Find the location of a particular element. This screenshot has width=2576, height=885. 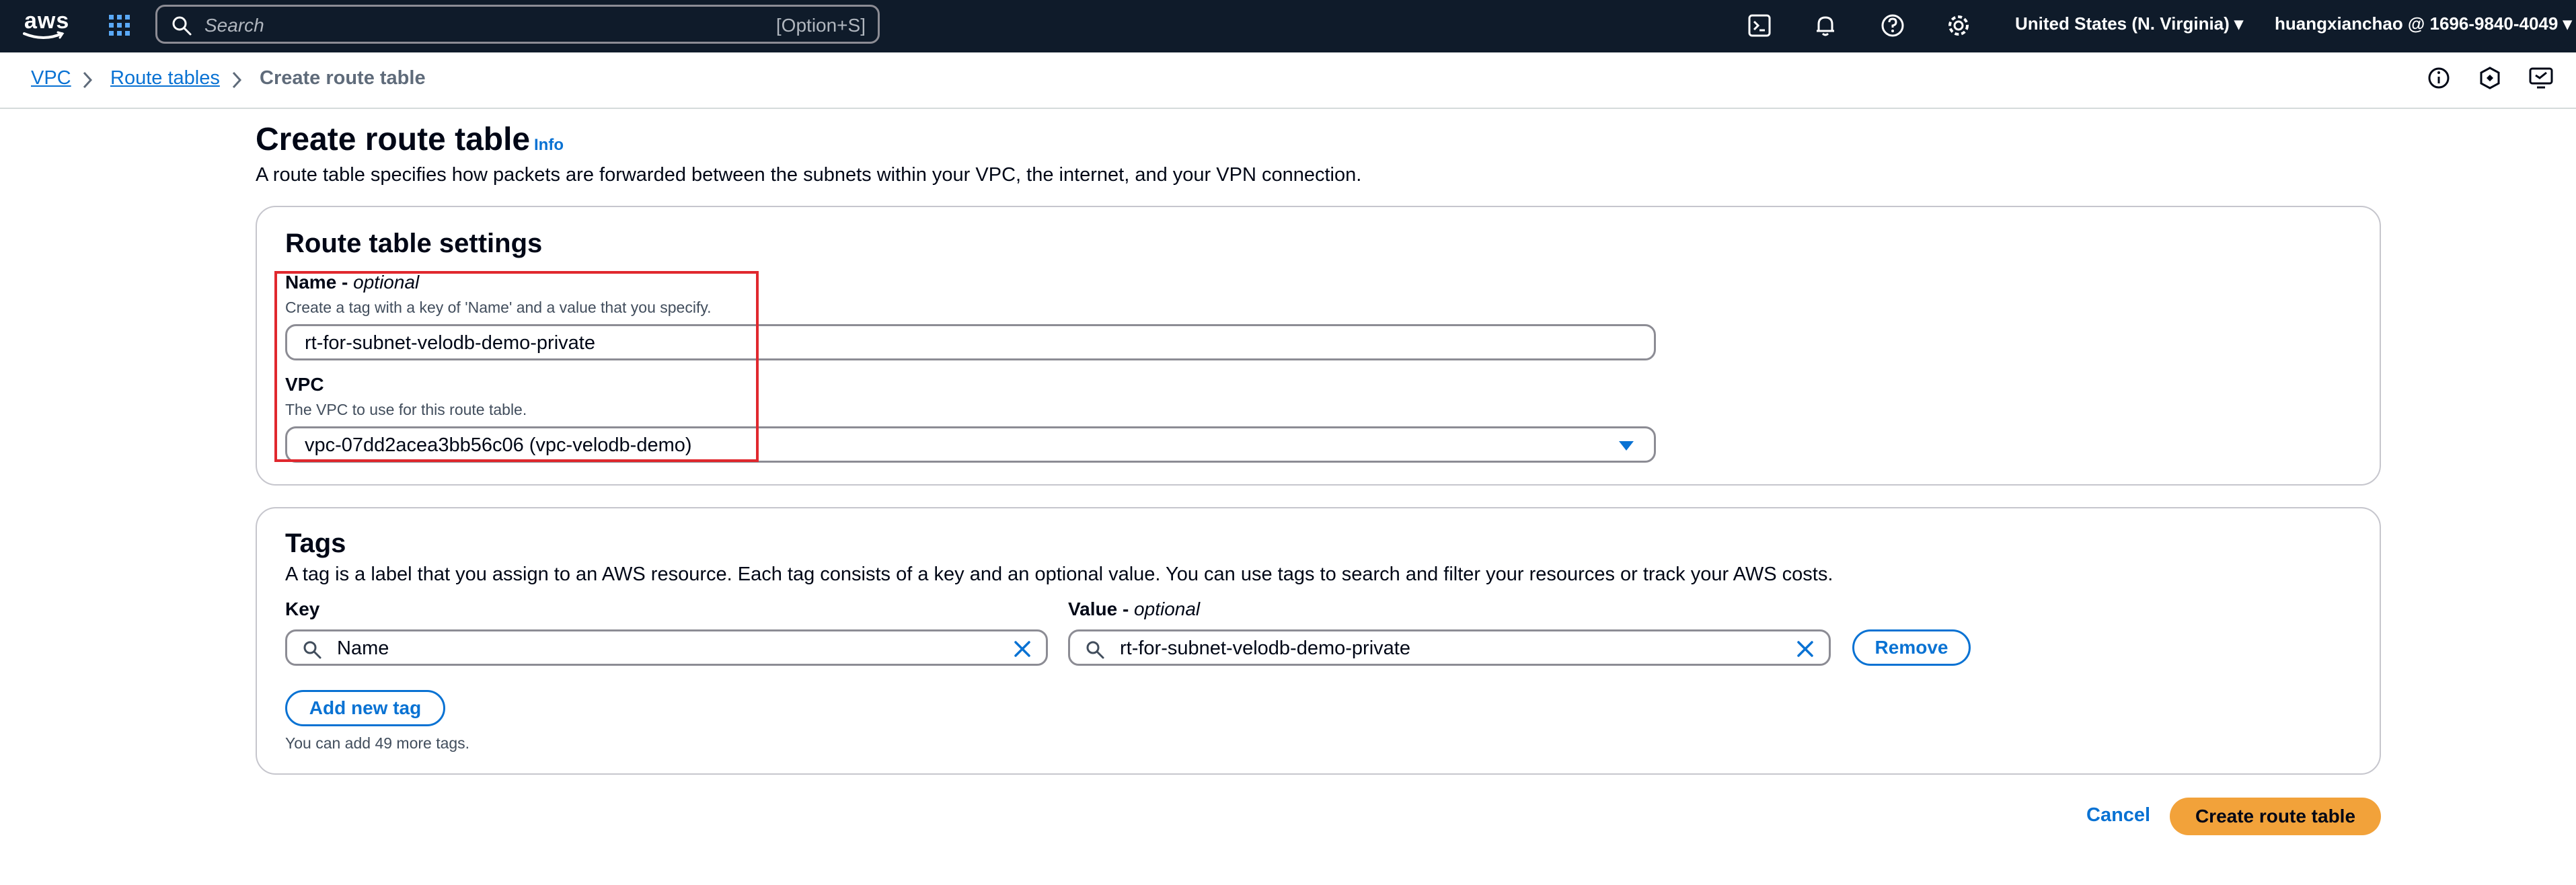

region-caret-icon: ▾ is located at coordinates (2239, 23).